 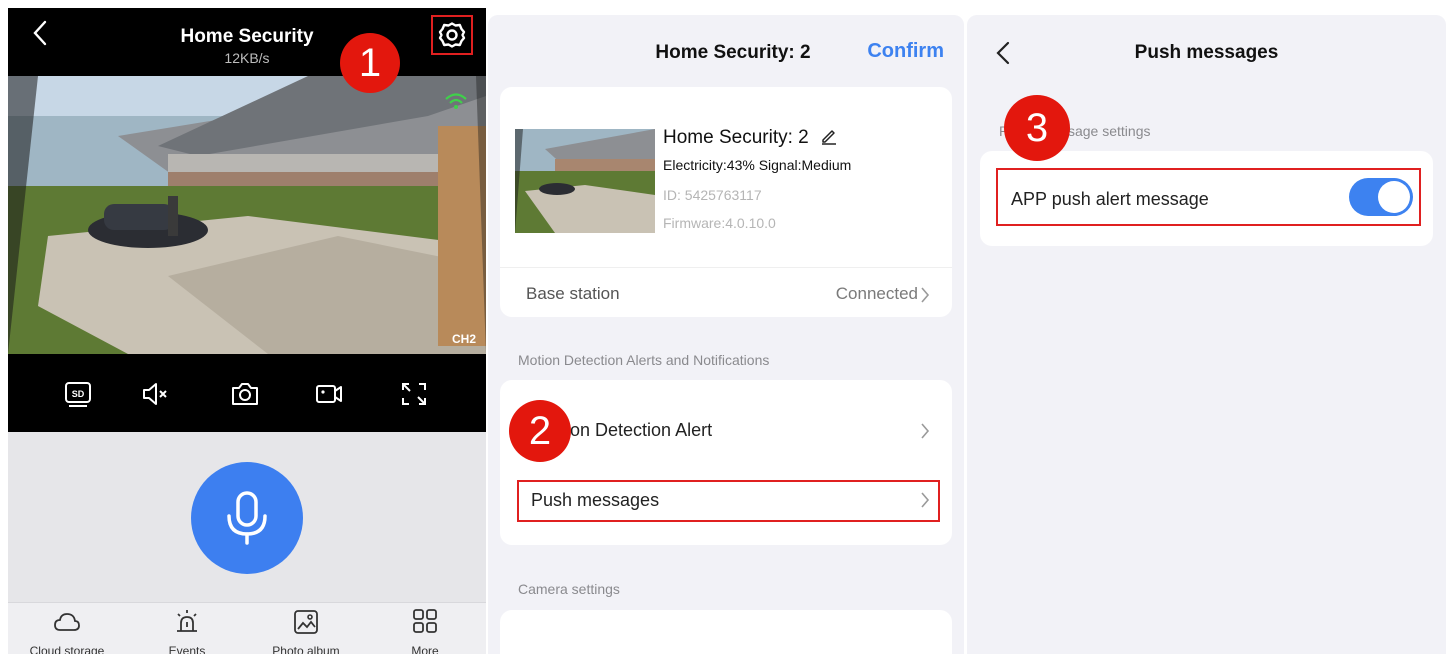 I want to click on snapshot-icon, so click(x=245, y=394).